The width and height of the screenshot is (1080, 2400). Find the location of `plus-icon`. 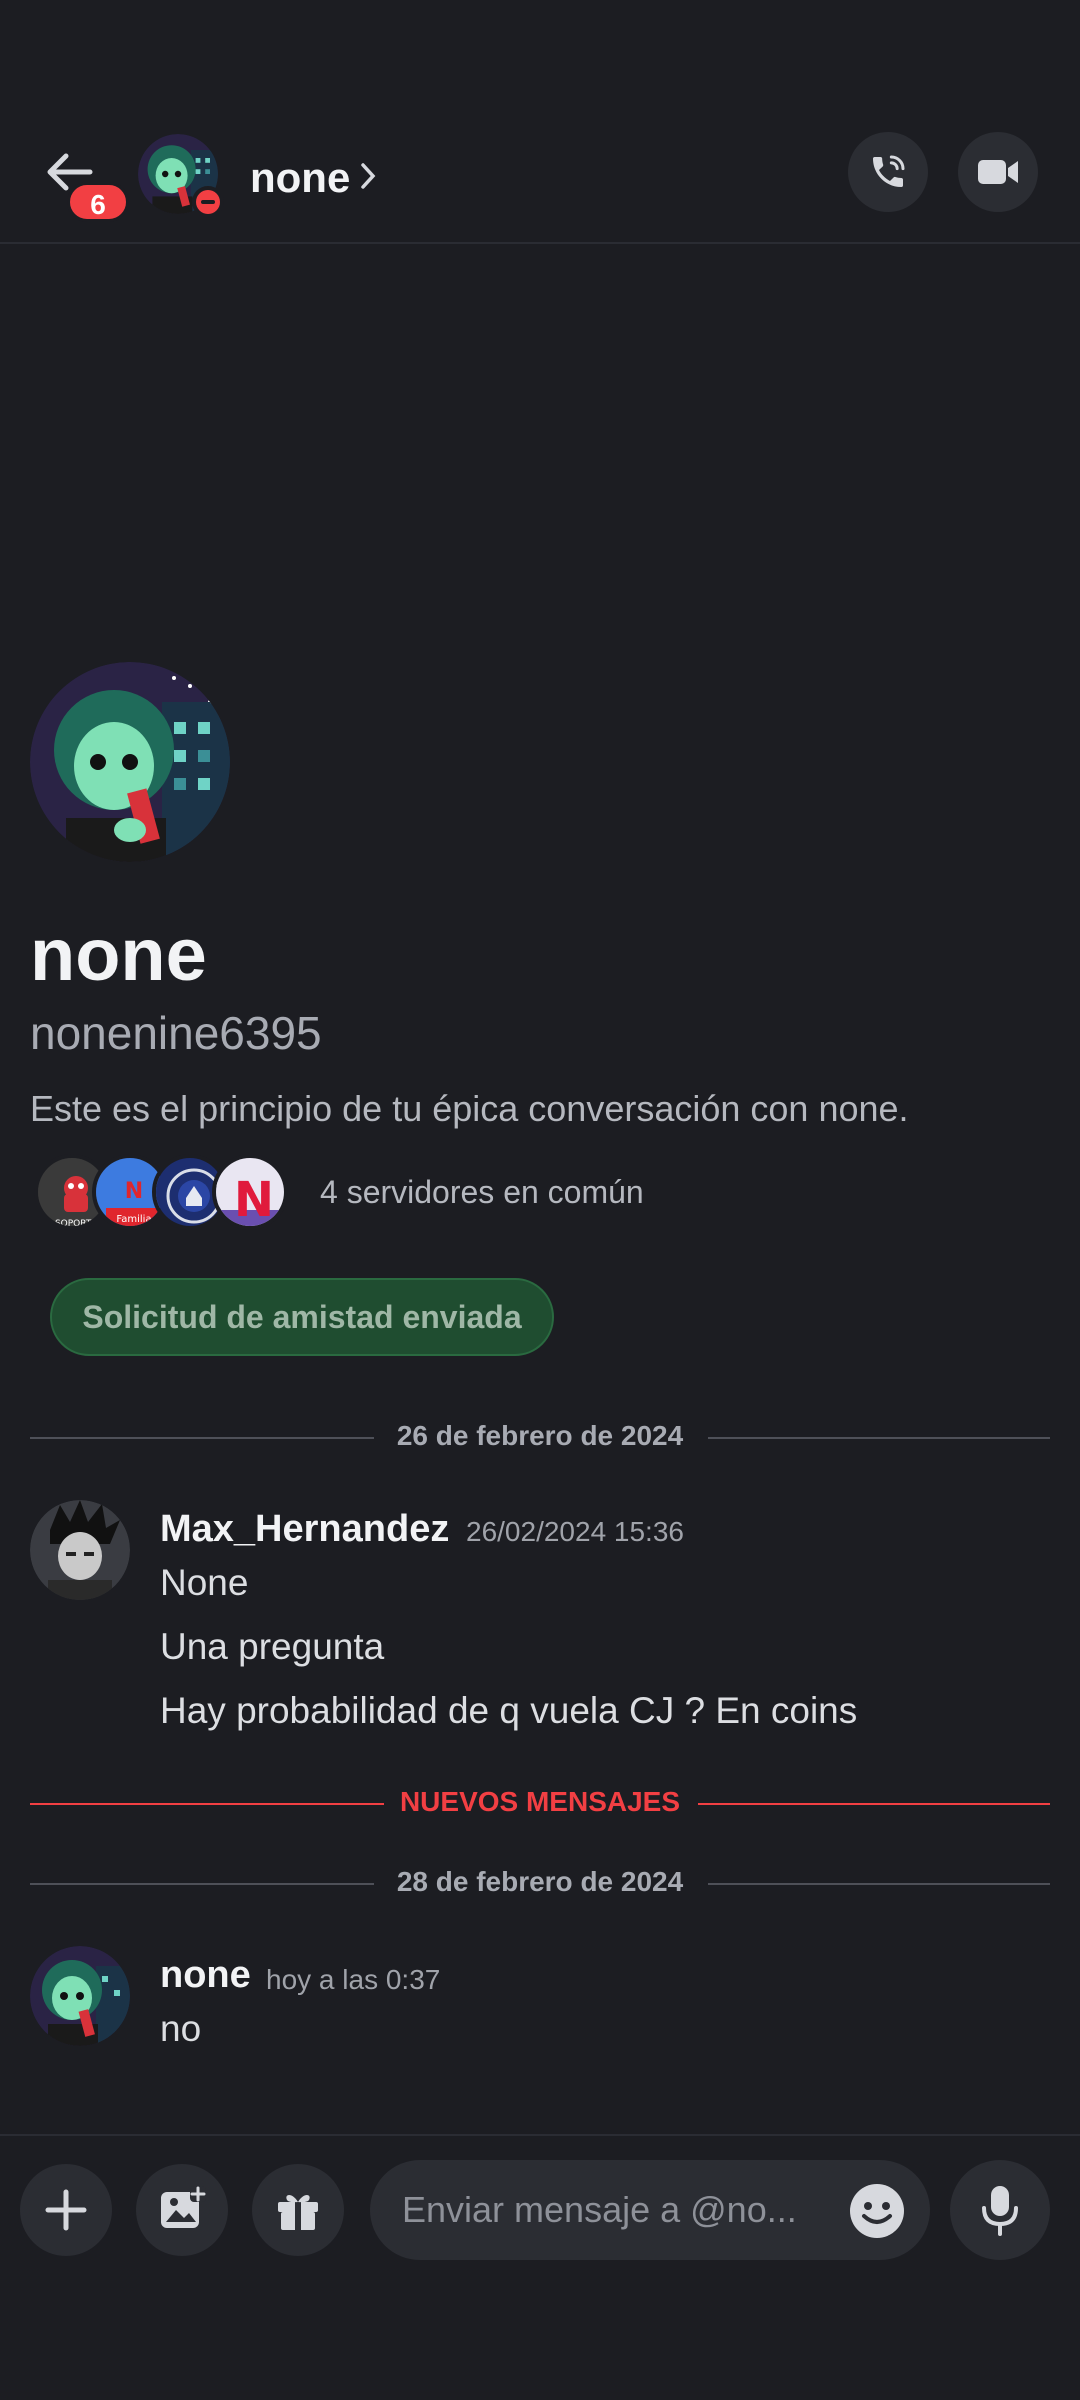

plus-icon is located at coordinates (66, 2210).